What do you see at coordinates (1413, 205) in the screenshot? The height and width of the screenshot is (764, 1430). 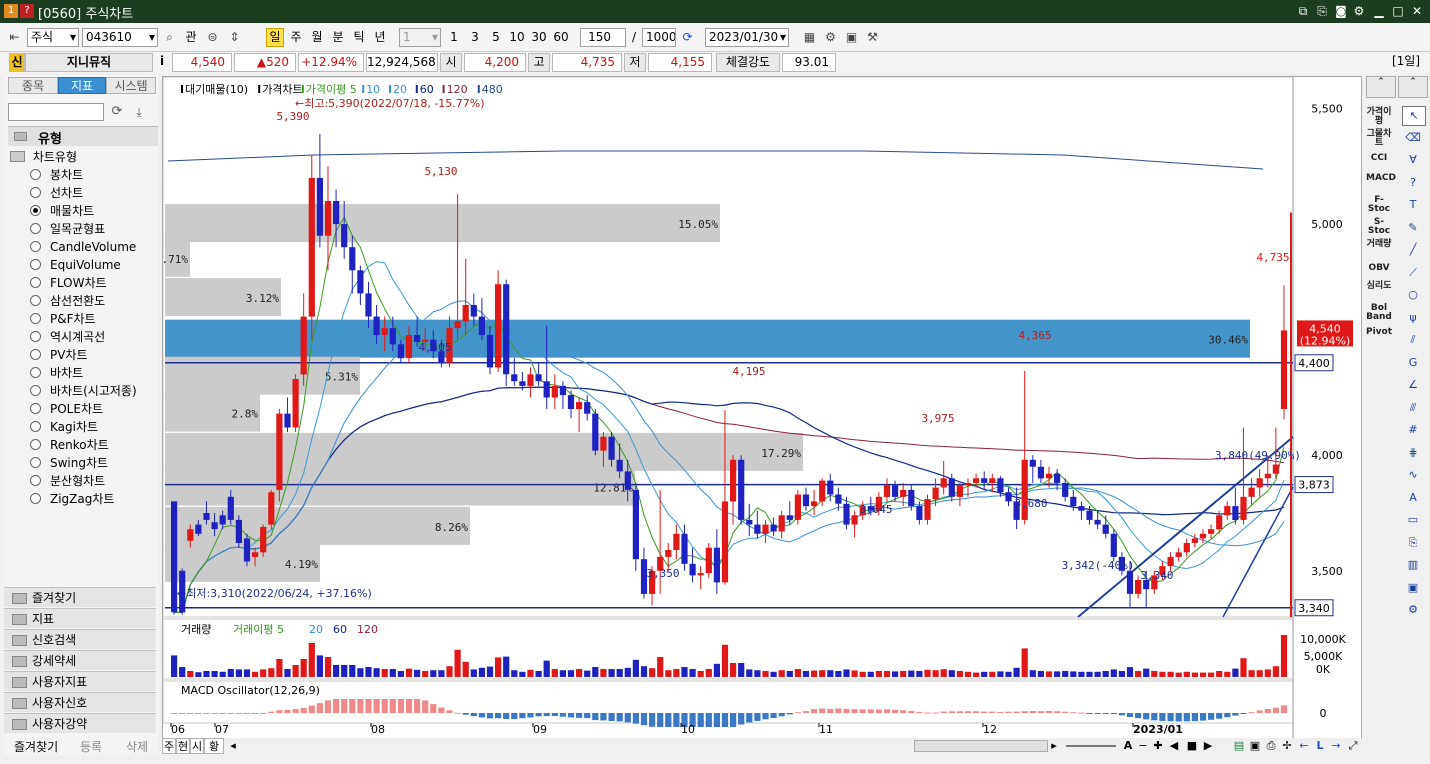 I see `text-icon: T` at bounding box center [1413, 205].